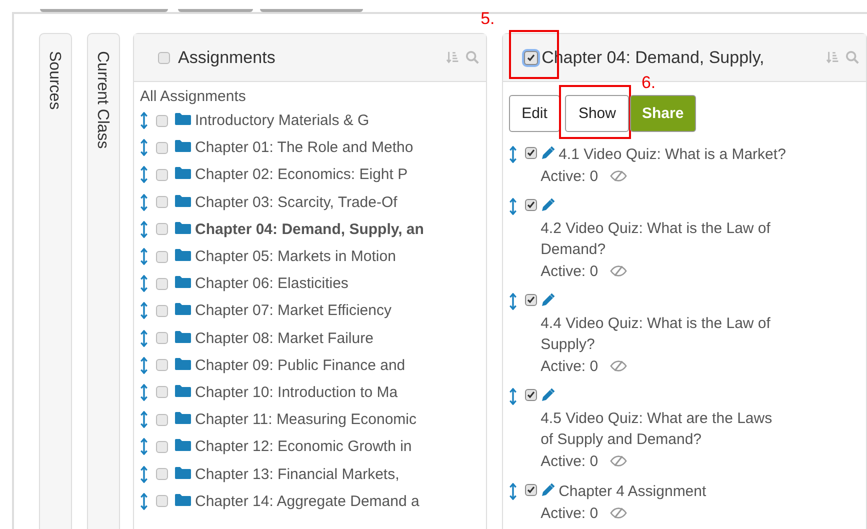 The height and width of the screenshot is (529, 867). What do you see at coordinates (193, 97) in the screenshot?
I see `group-label: All Assignments` at bounding box center [193, 97].